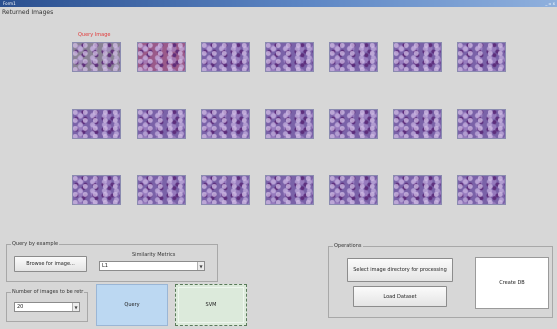  Describe the element at coordinates (105, 266) in the screenshot. I see `similarity-metrics-value: L1` at that location.